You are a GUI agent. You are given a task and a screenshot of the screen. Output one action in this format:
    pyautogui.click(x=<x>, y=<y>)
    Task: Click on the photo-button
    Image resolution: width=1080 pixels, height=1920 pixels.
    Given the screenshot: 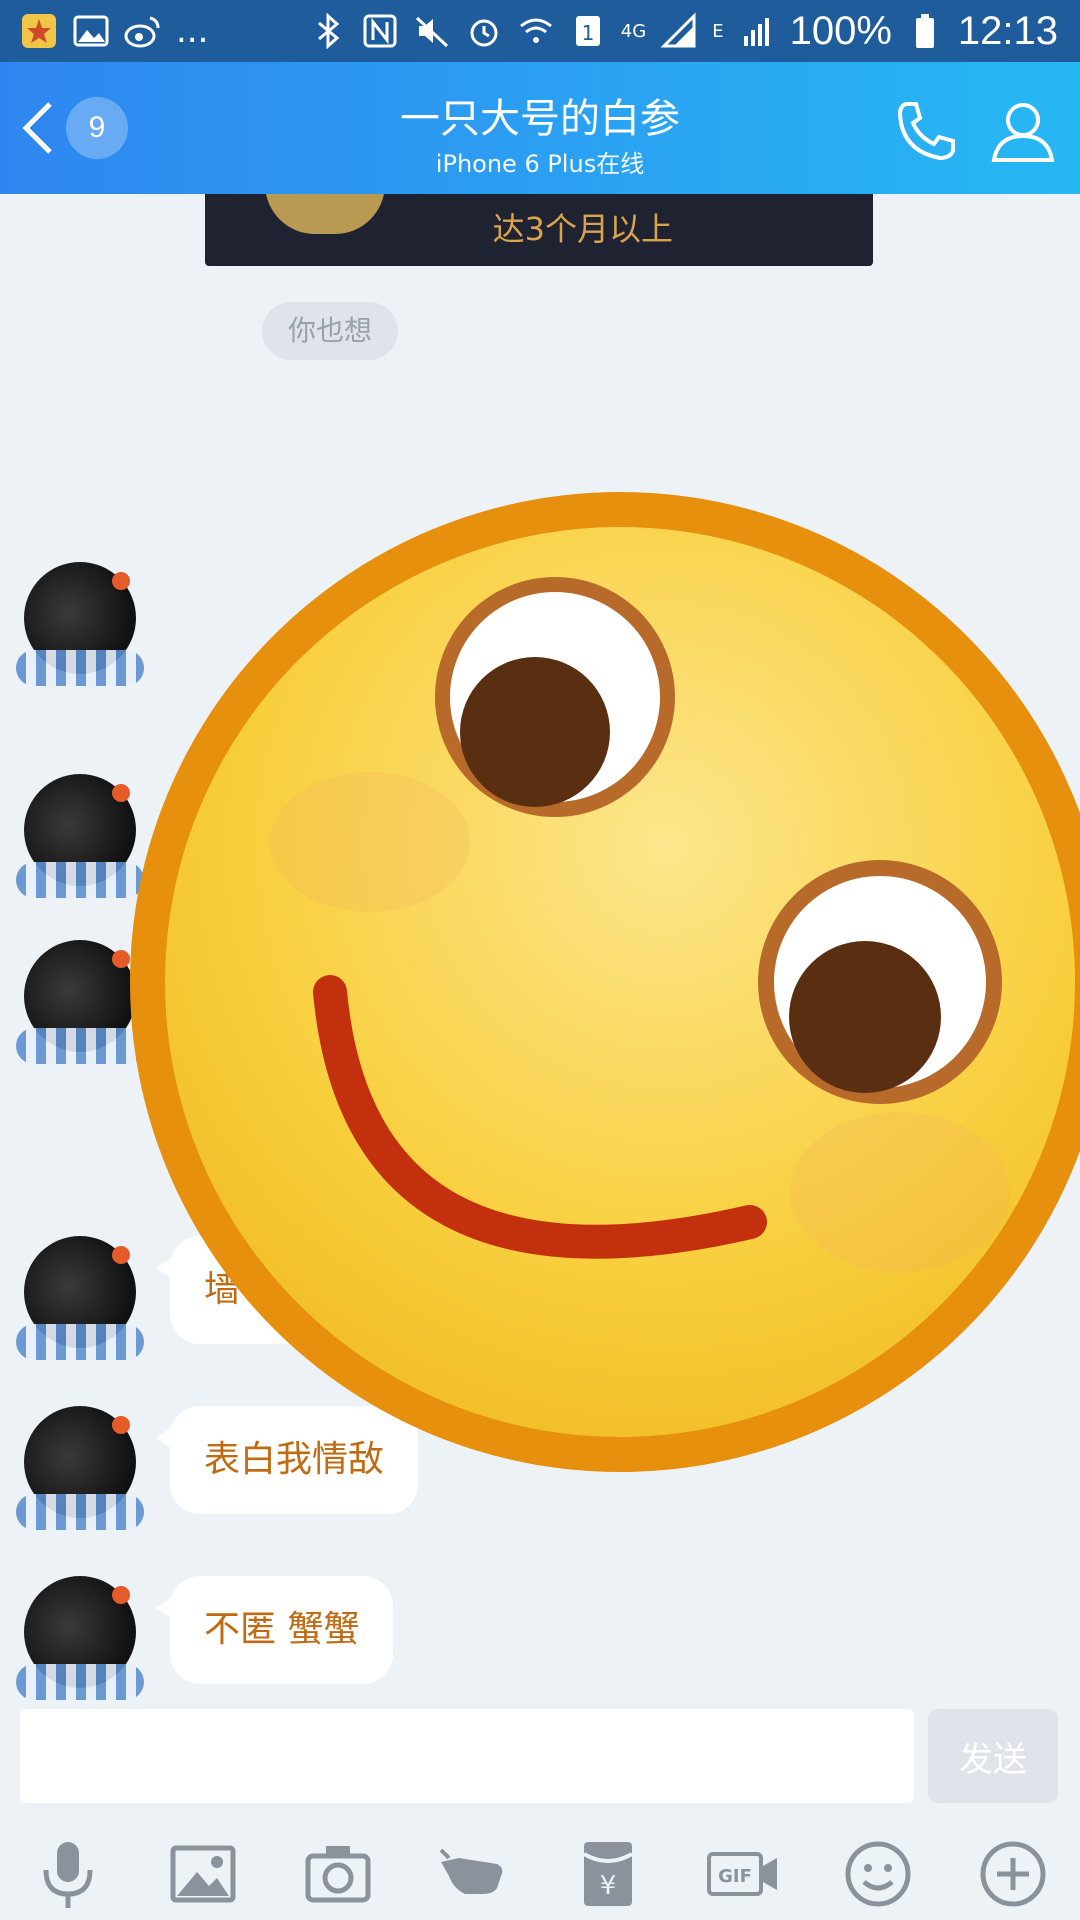 What is the action you would take?
    pyautogui.click(x=203, y=1874)
    